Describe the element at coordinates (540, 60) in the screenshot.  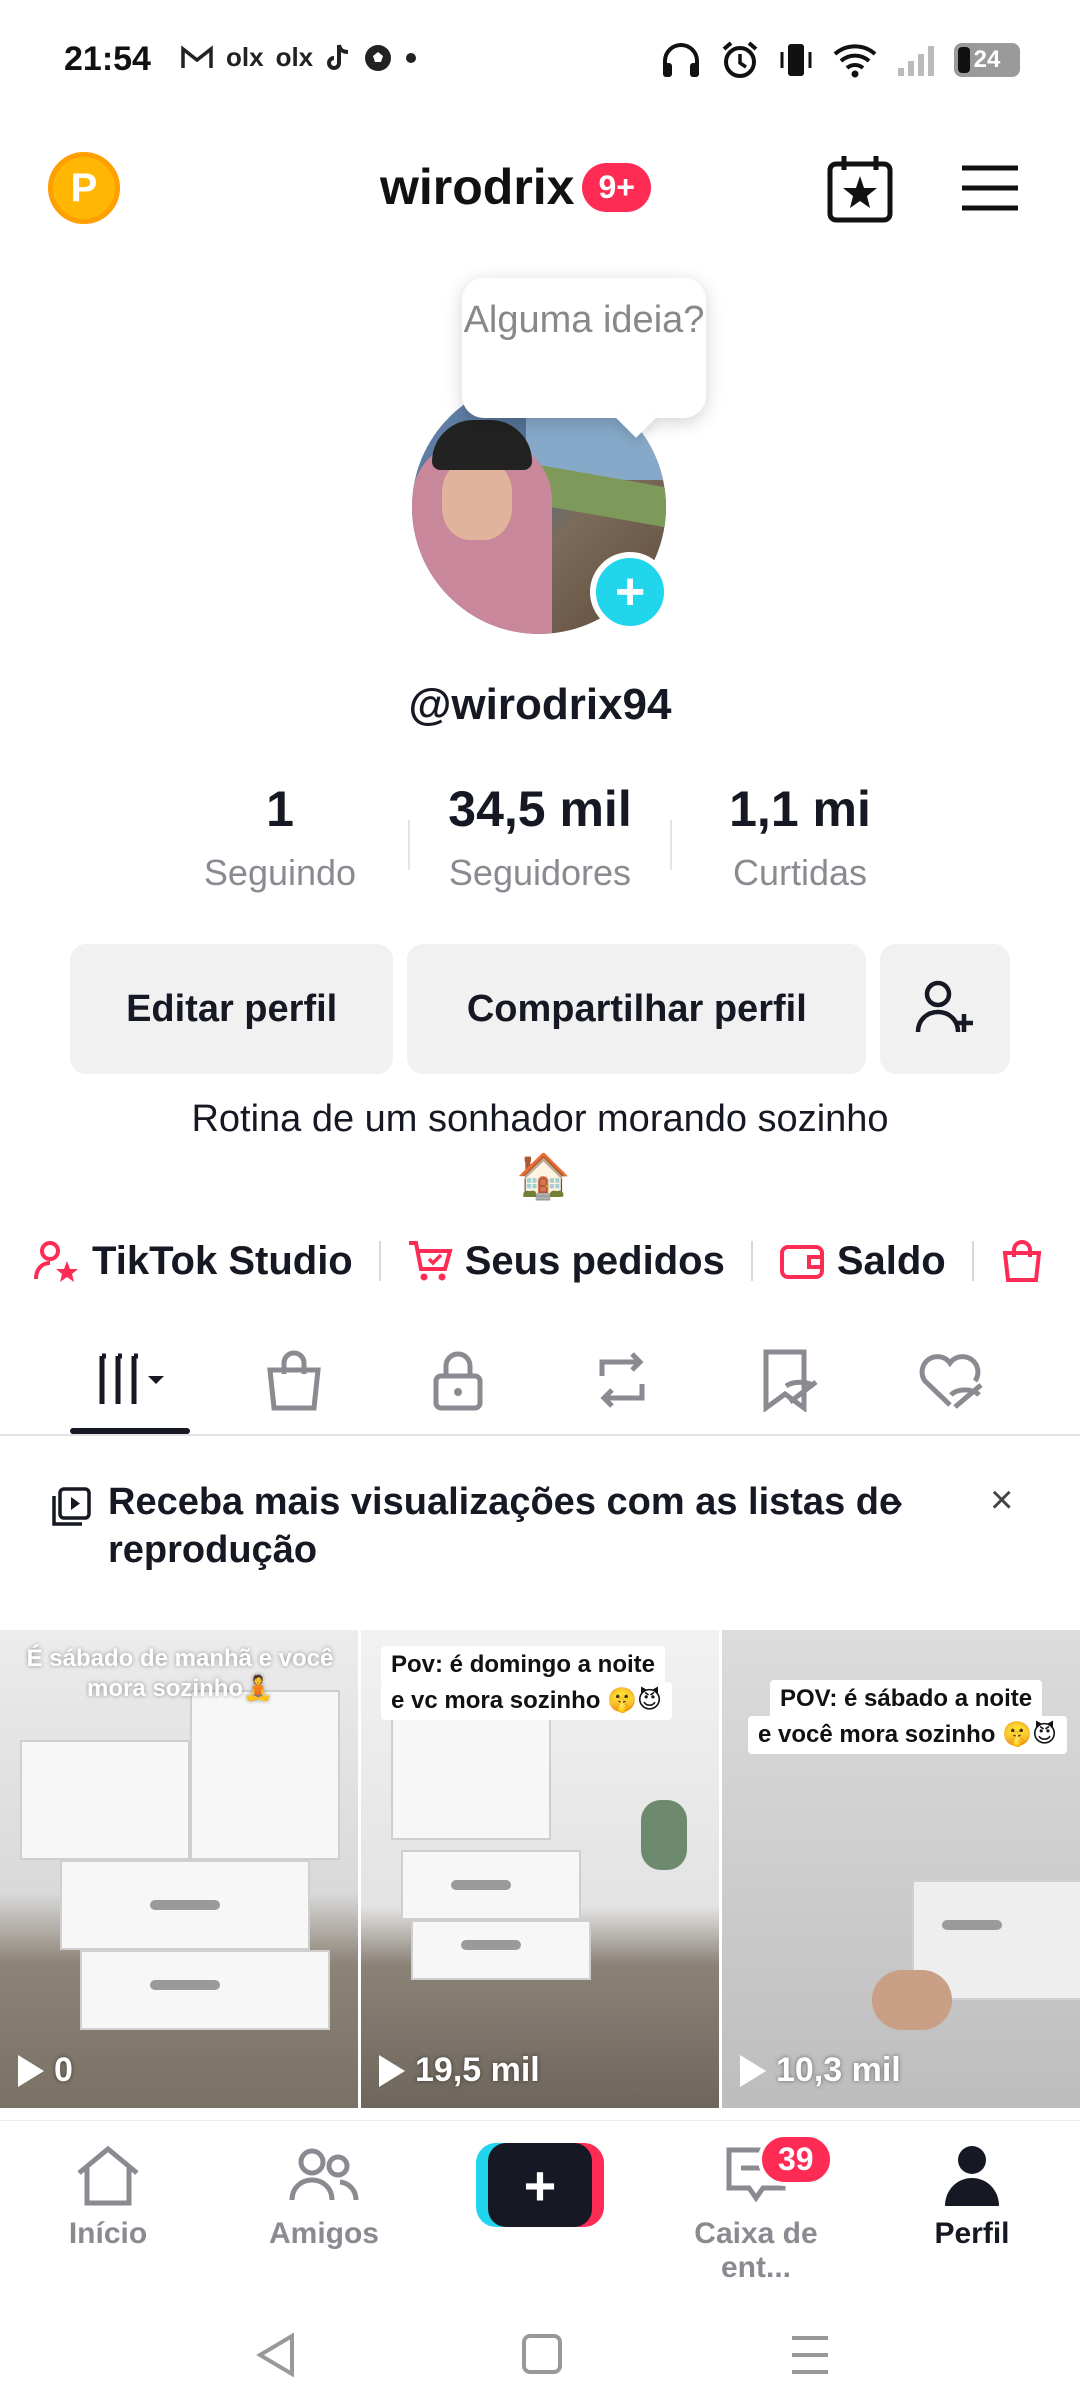
I see `status-bar: 21:54 olx olx 24` at that location.